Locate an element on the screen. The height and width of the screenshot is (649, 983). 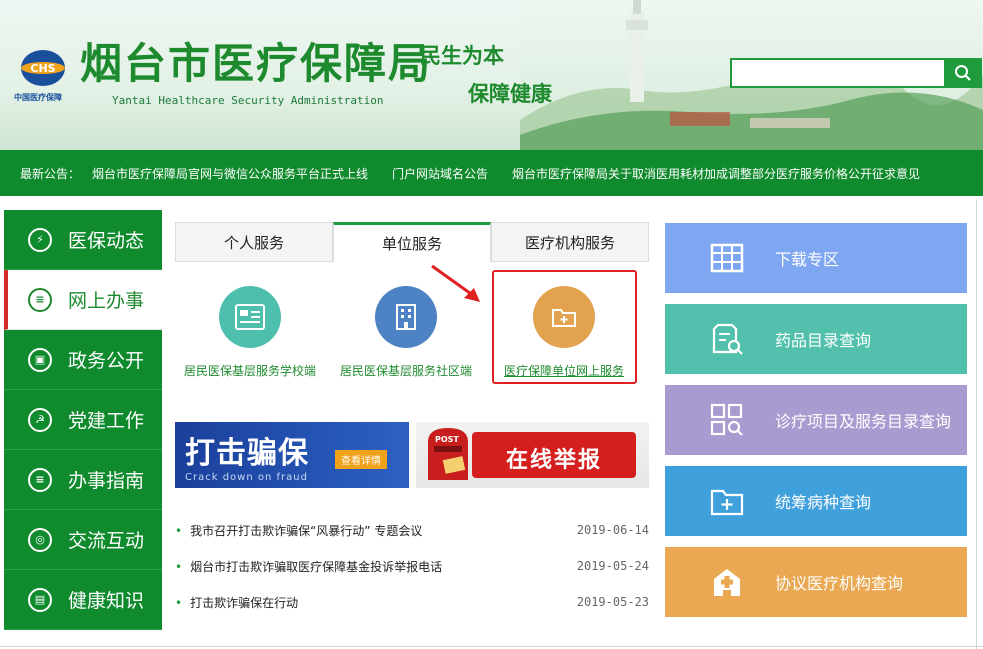
news-date: 2019-05-23 is located at coordinates (612, 602).